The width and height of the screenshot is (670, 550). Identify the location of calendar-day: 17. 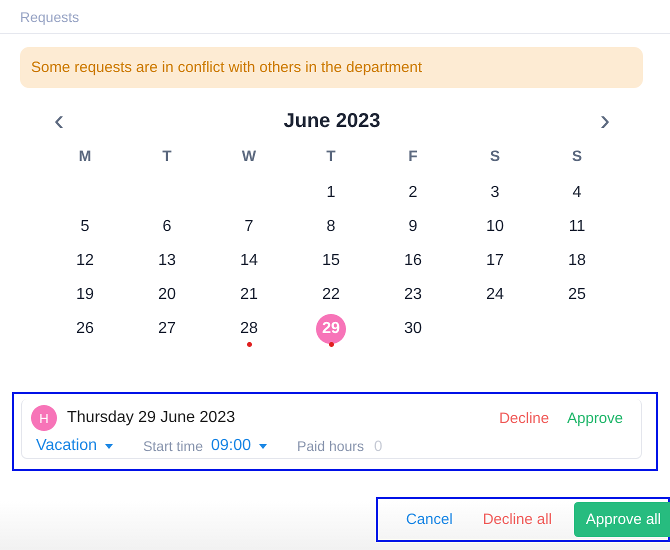
(495, 261).